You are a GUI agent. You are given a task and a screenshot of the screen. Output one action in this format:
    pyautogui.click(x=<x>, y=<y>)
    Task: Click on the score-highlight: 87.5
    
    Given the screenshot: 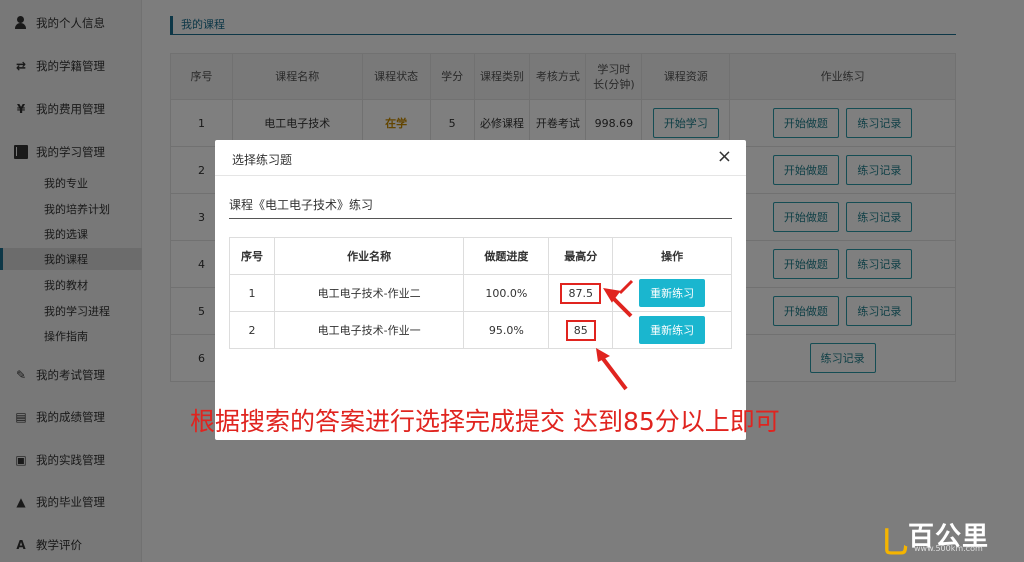 What is the action you would take?
    pyautogui.click(x=580, y=293)
    